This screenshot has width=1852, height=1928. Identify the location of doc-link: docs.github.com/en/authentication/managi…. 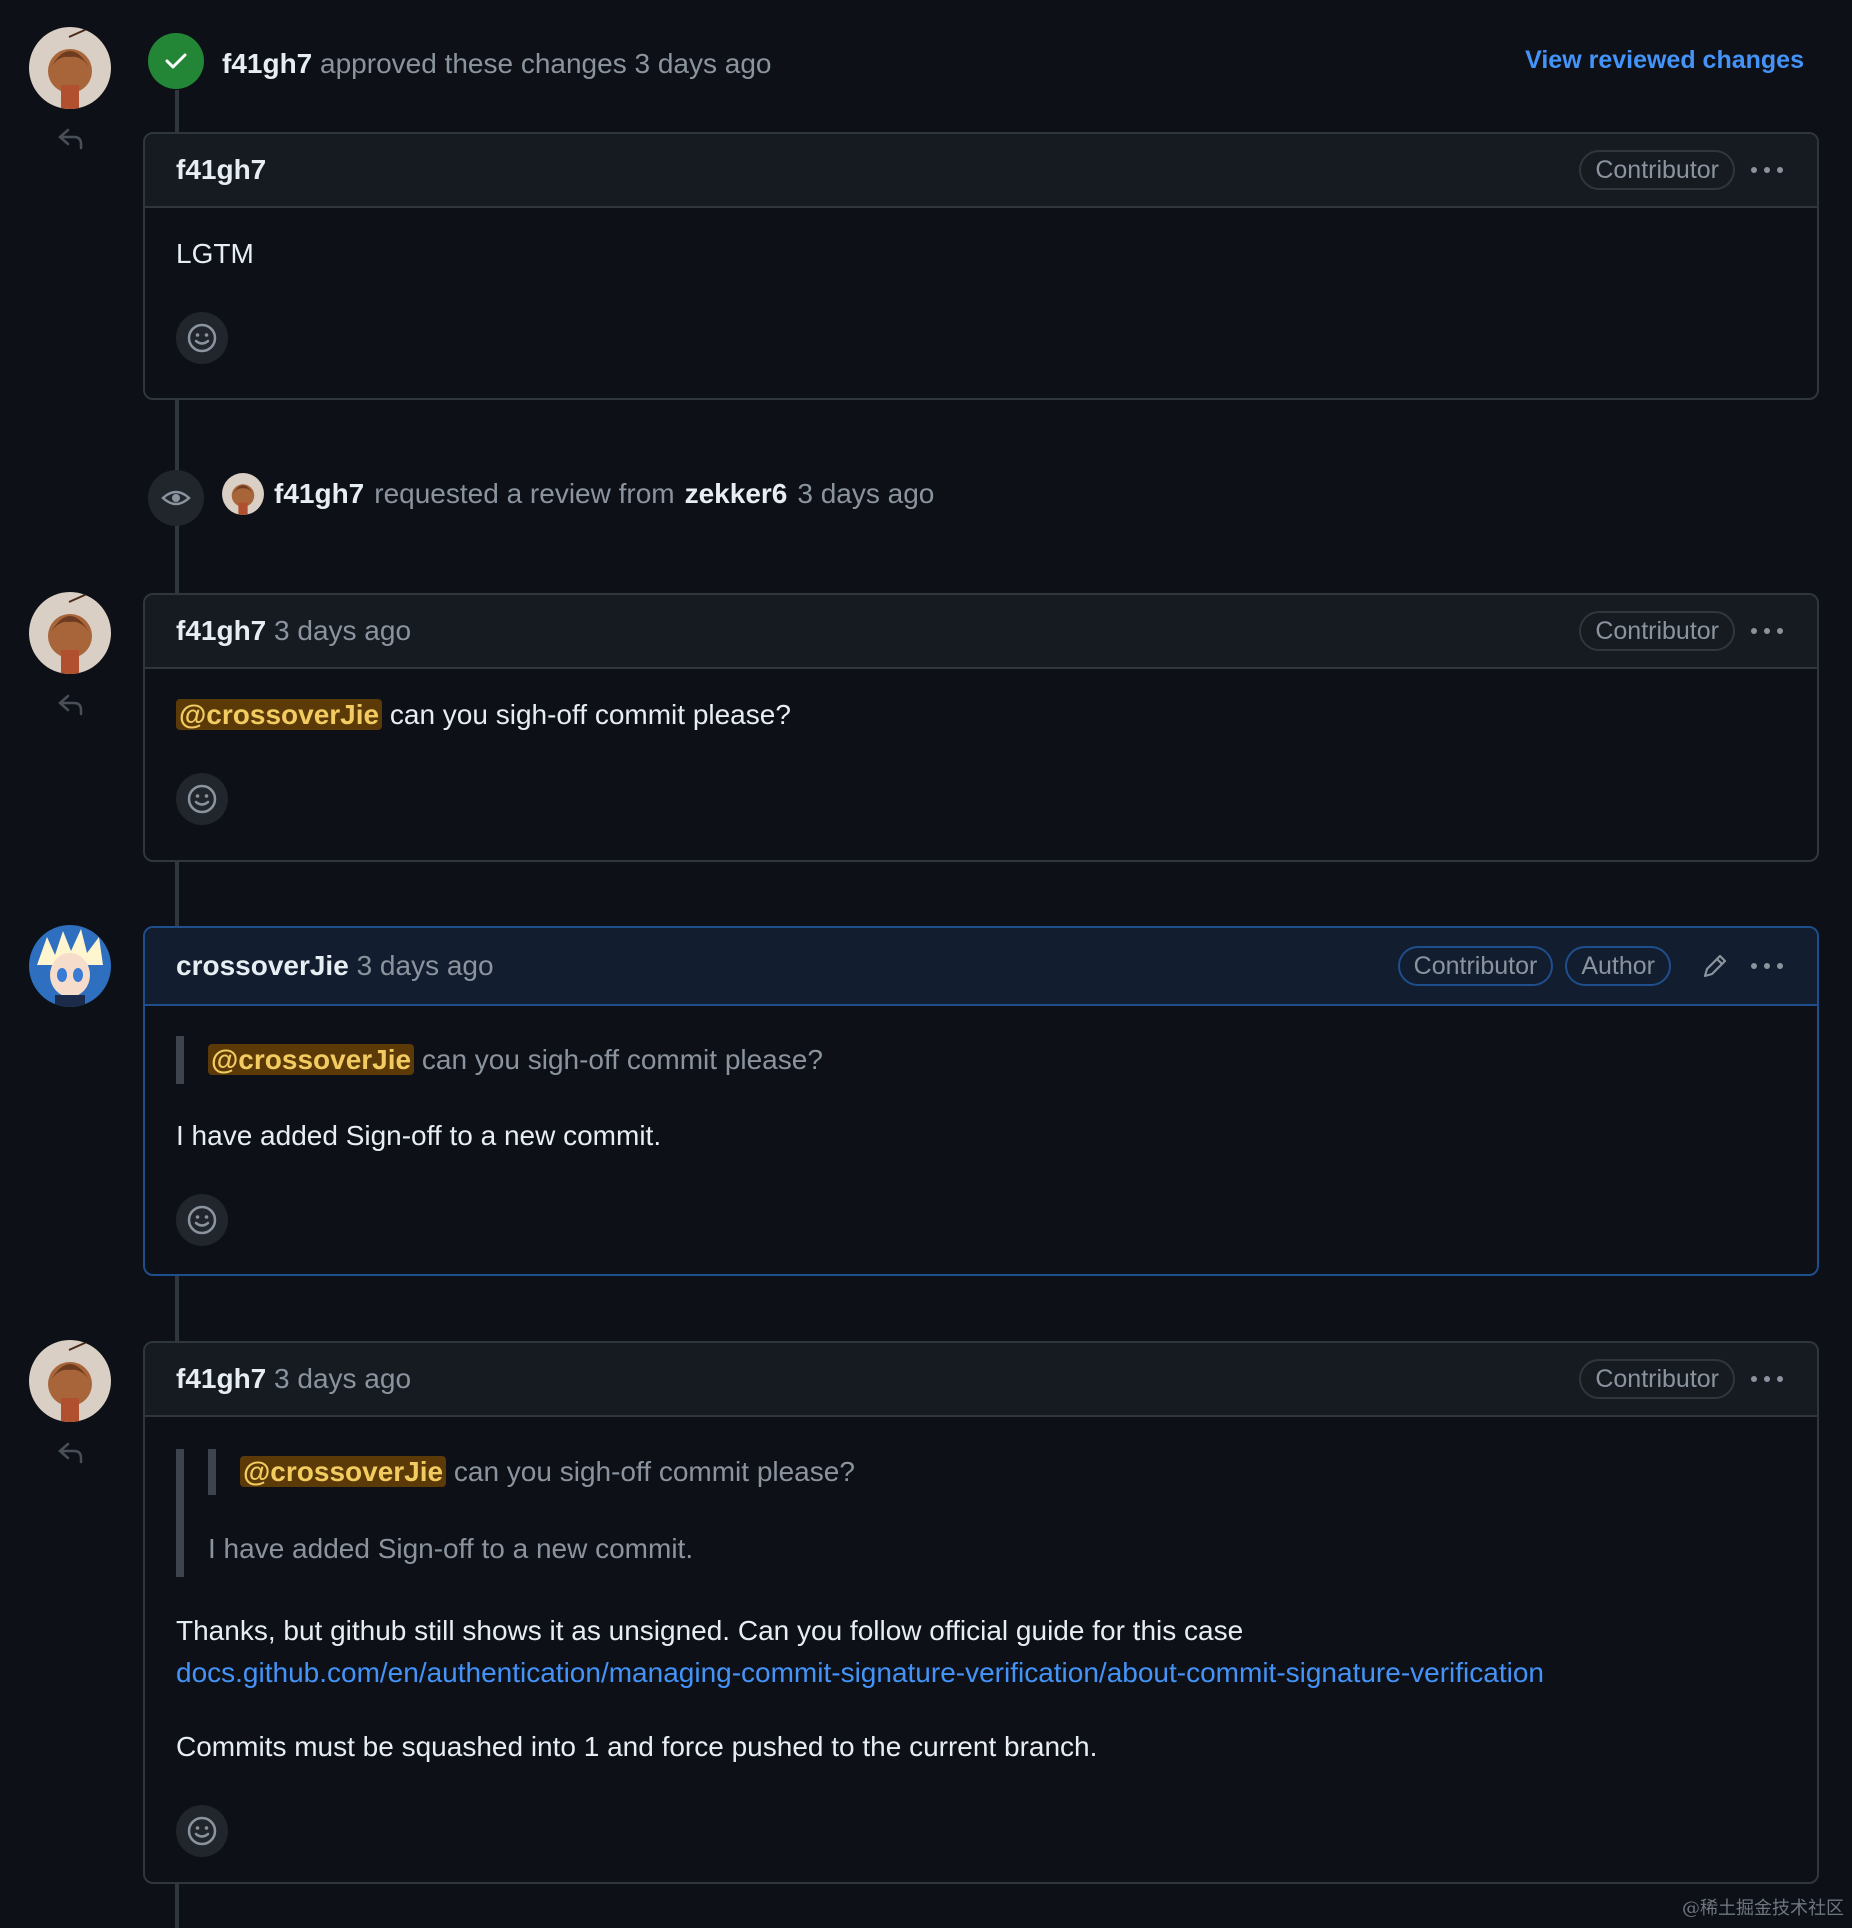
(860, 1673).